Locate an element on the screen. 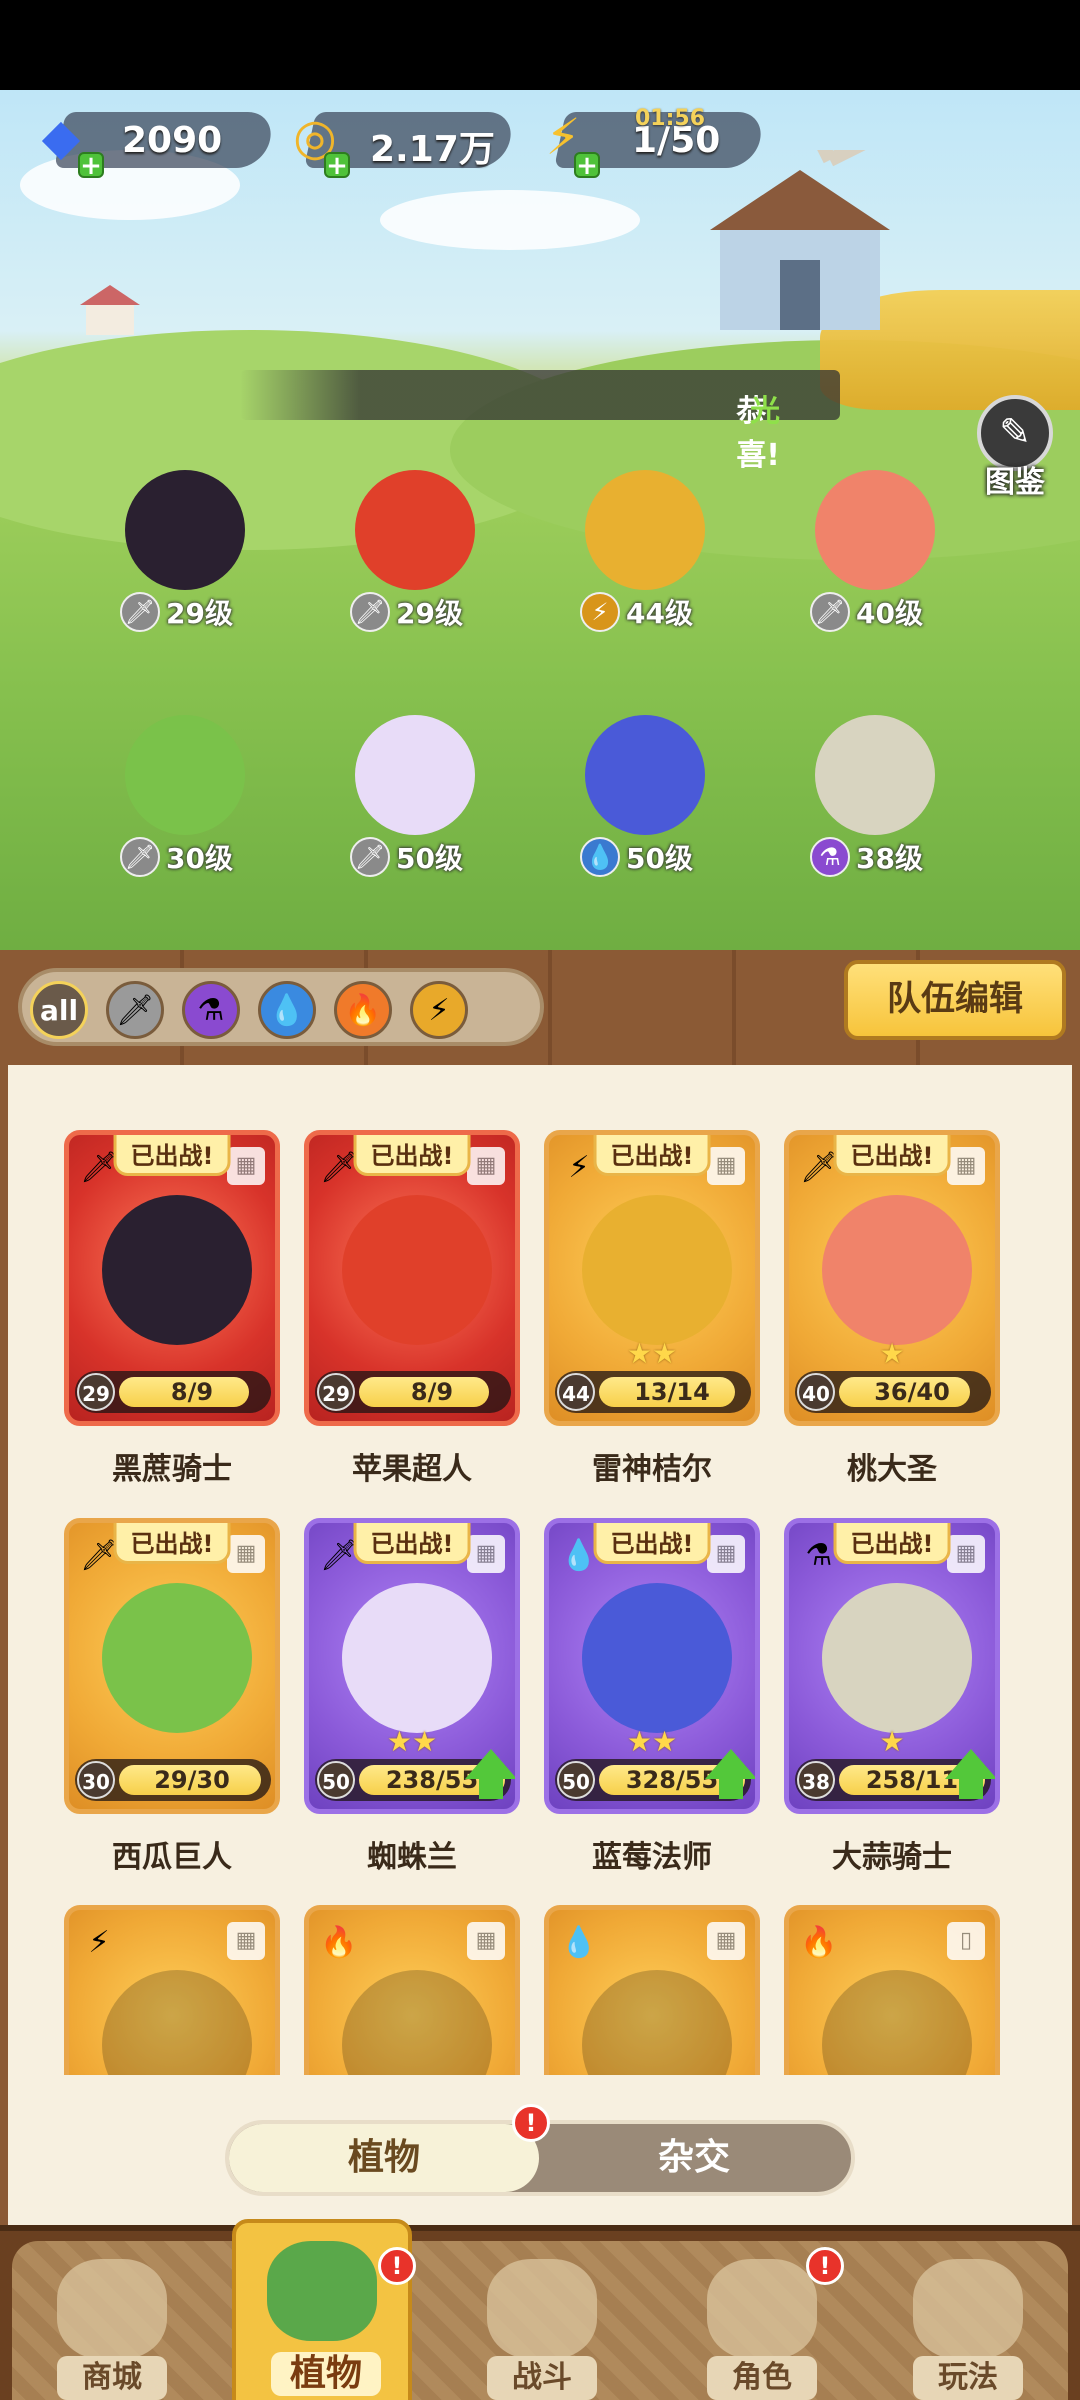  lineup-unit: ⚗ 38级 is located at coordinates (875, 805).